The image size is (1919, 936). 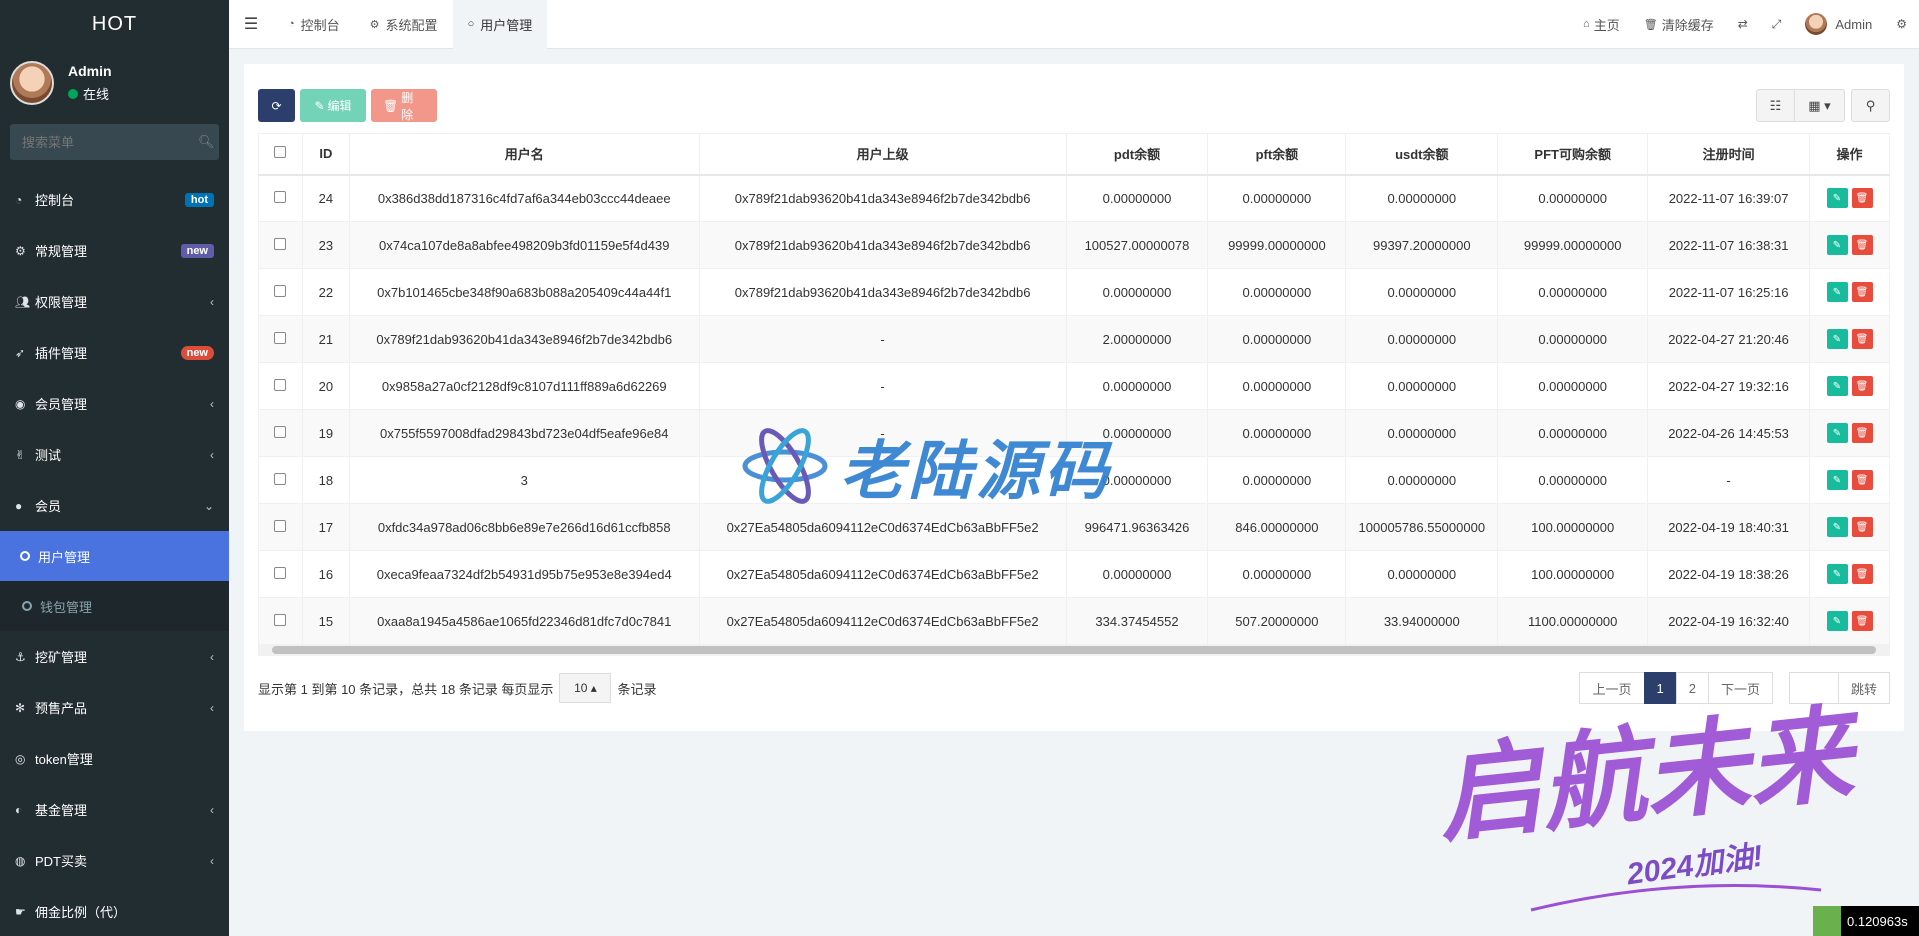 What do you see at coordinates (110, 142) in the screenshot?
I see `menu-search-input` at bounding box center [110, 142].